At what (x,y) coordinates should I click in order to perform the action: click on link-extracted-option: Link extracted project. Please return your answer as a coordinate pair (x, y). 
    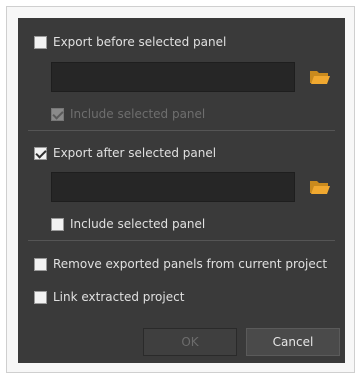
    Looking at the image, I should click on (109, 297).